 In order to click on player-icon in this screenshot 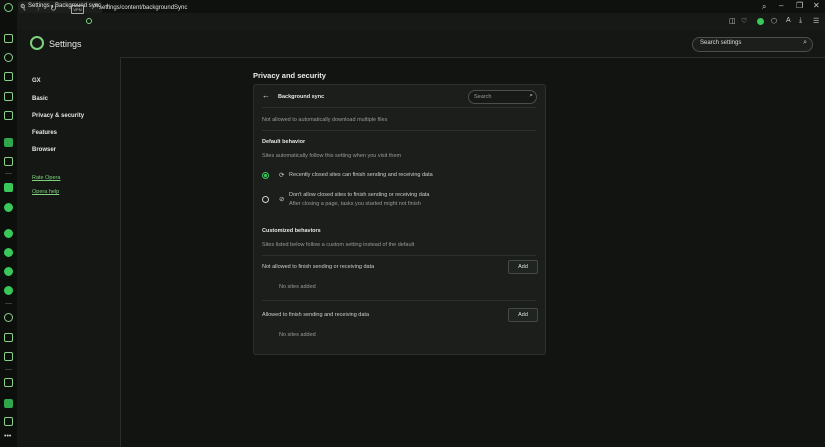, I will do `click(8, 317)`.